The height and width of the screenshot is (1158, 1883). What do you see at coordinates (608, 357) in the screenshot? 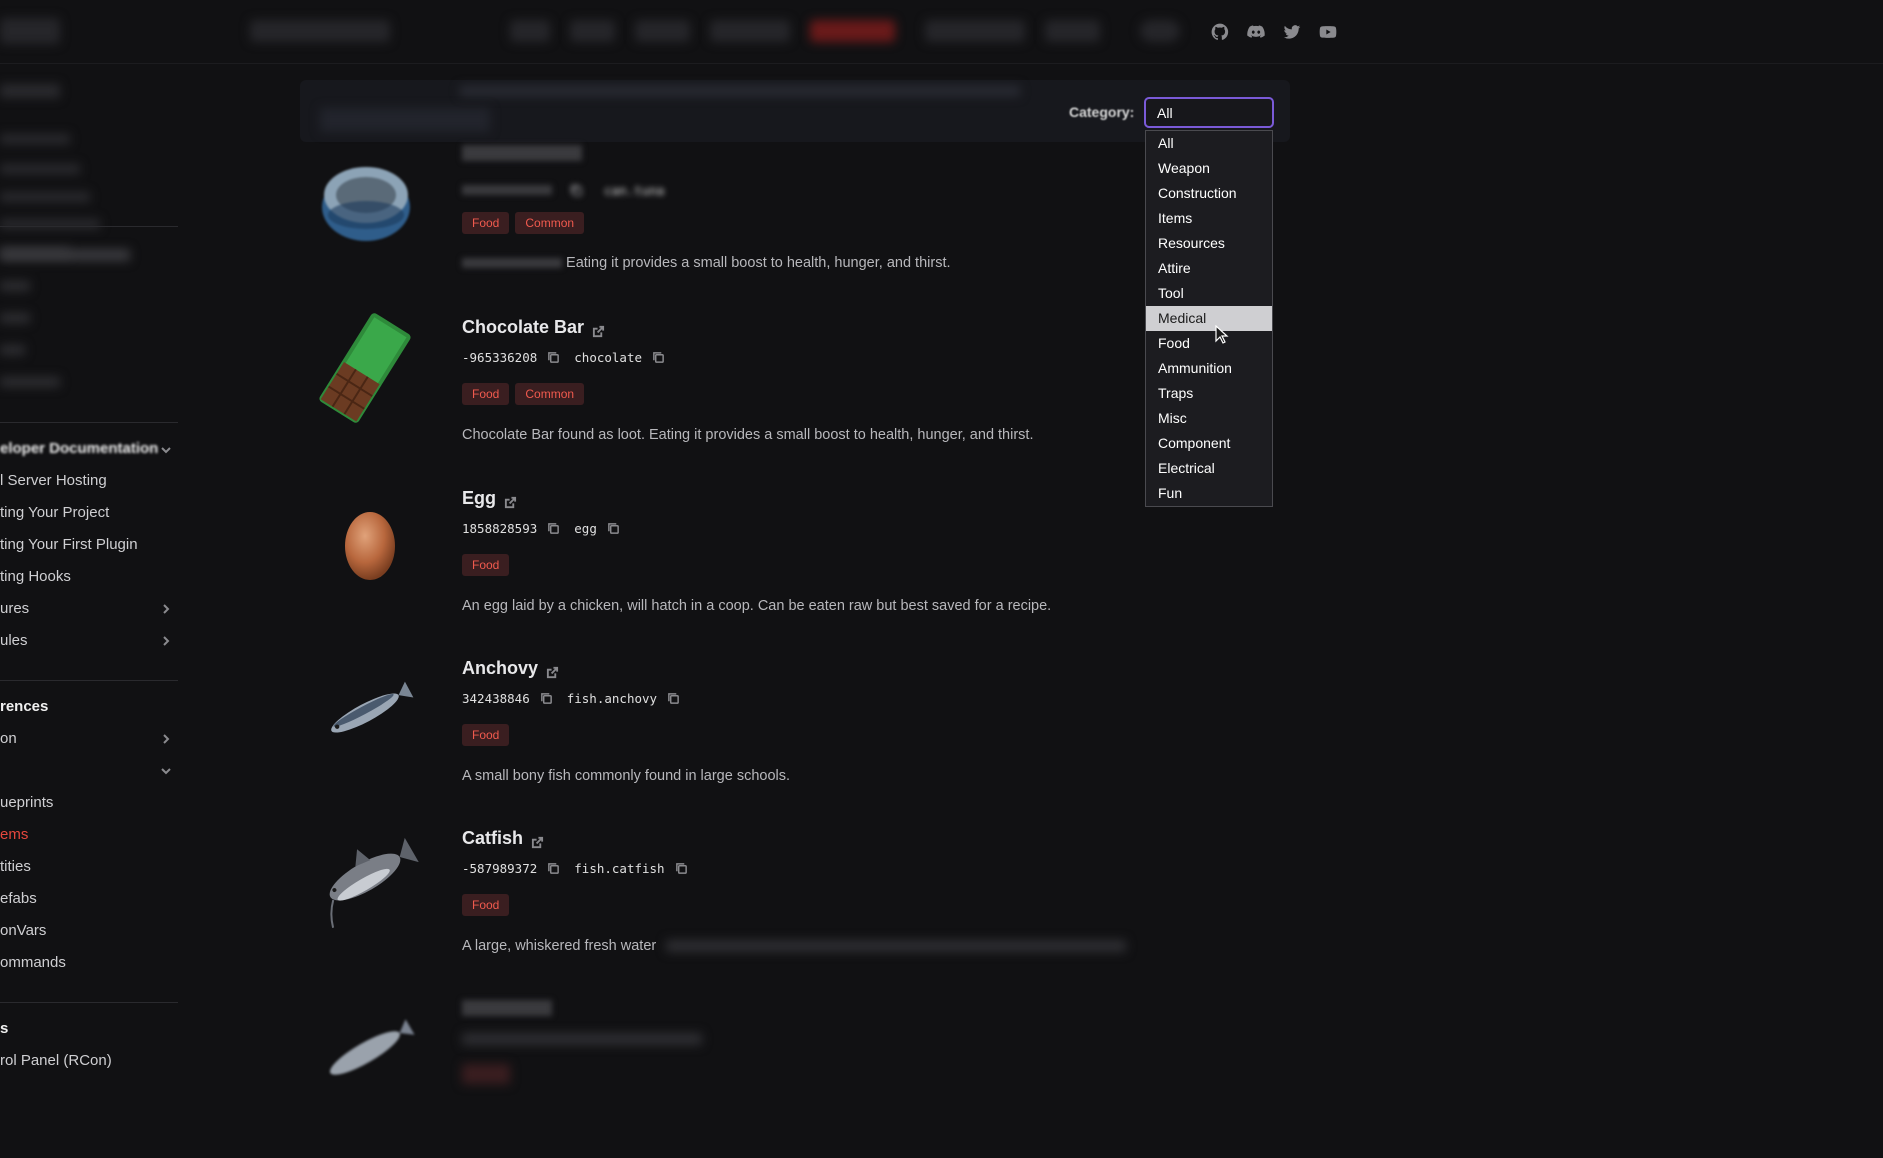
I see `item-shortname: chocolate` at bounding box center [608, 357].